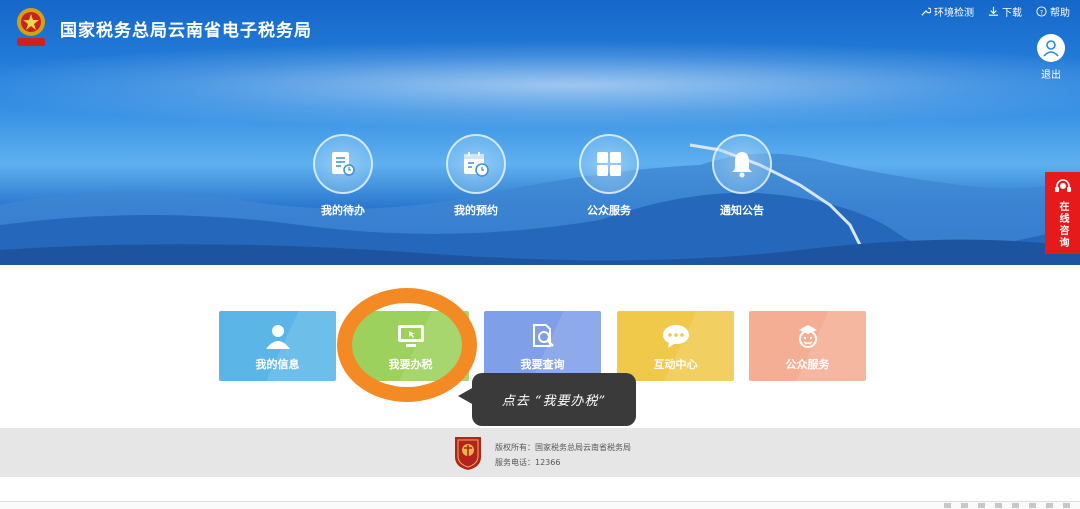 The image size is (1080, 509). I want to click on tile-my-info: 我的信息, so click(277, 346).